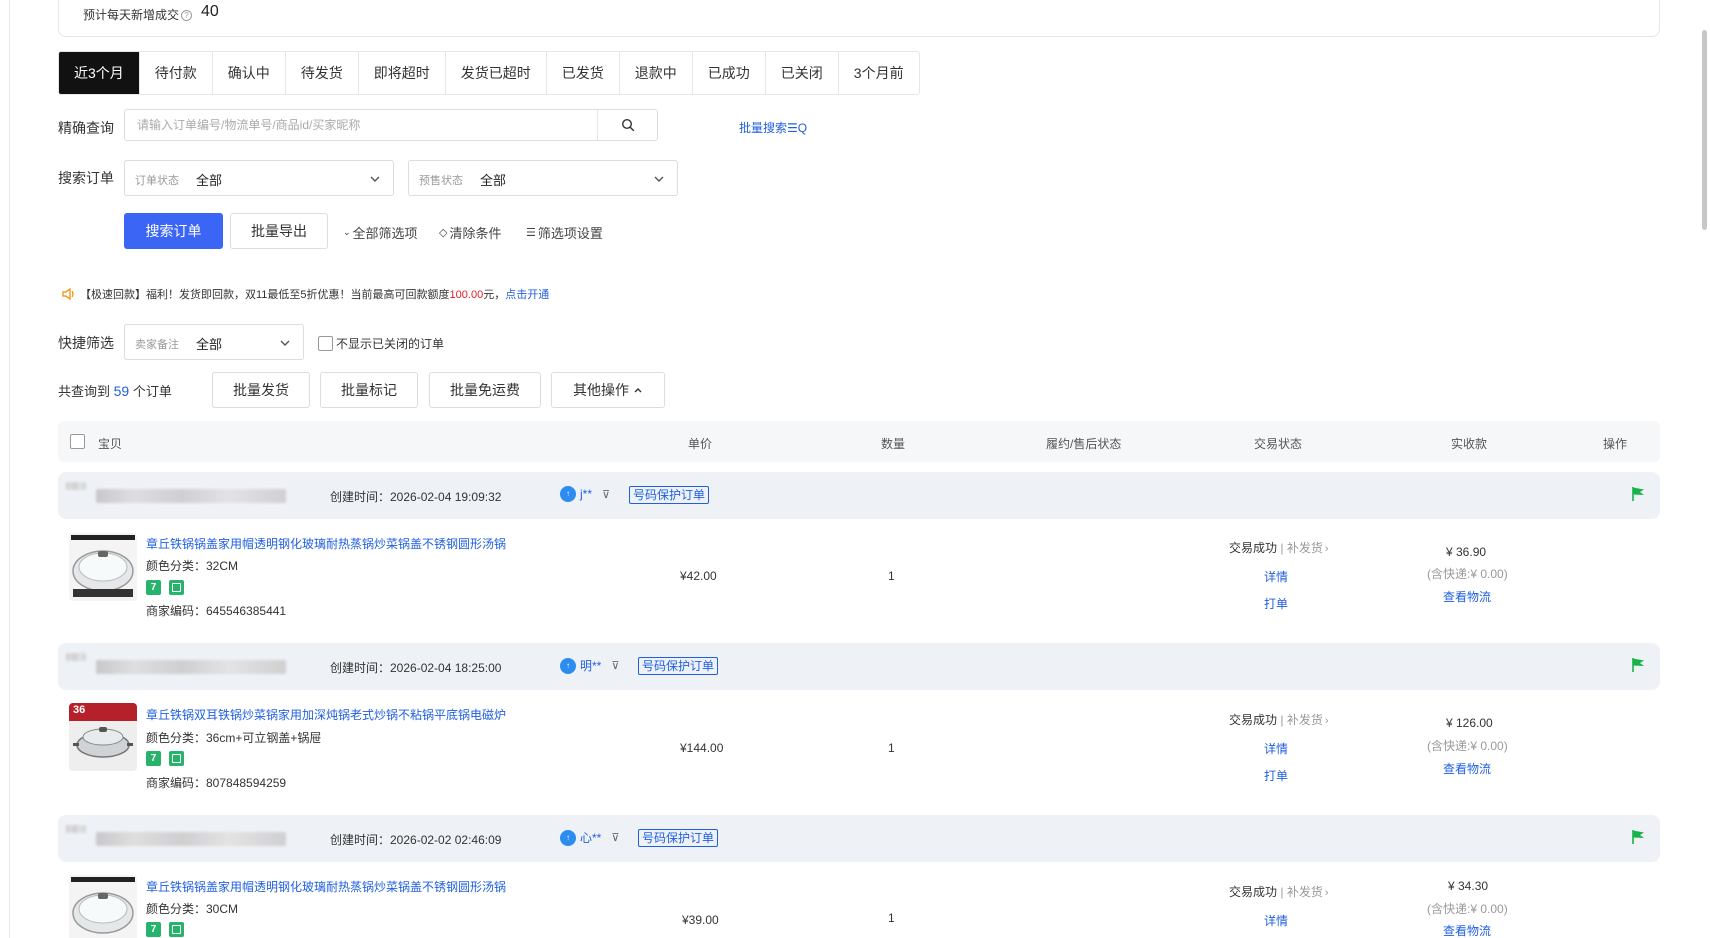  Describe the element at coordinates (322, 73) in the screenshot. I see `tab-to-ship: 待发货` at that location.